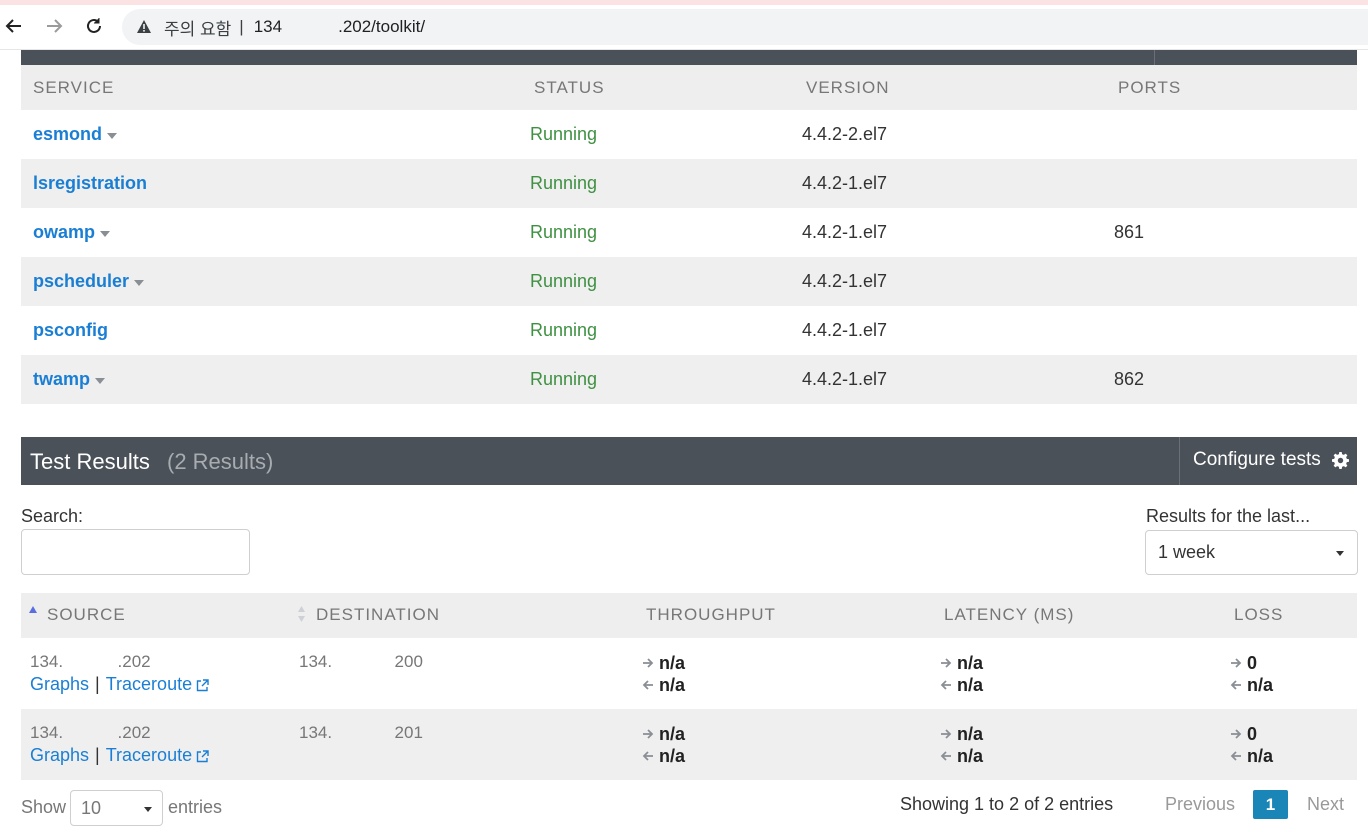 This screenshot has height=832, width=1368. I want to click on show-label: Show, so click(44, 807).